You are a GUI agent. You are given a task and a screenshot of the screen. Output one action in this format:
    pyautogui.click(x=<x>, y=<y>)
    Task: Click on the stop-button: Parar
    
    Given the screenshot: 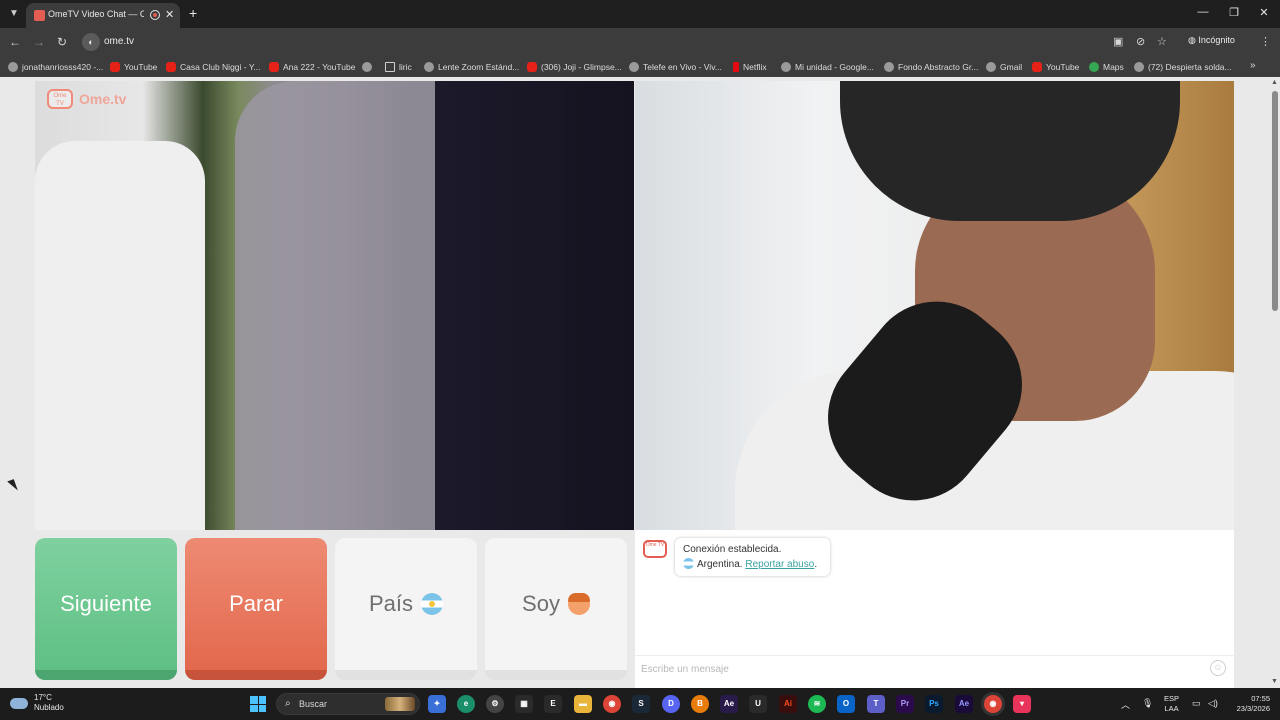 What is the action you would take?
    pyautogui.click(x=256, y=609)
    